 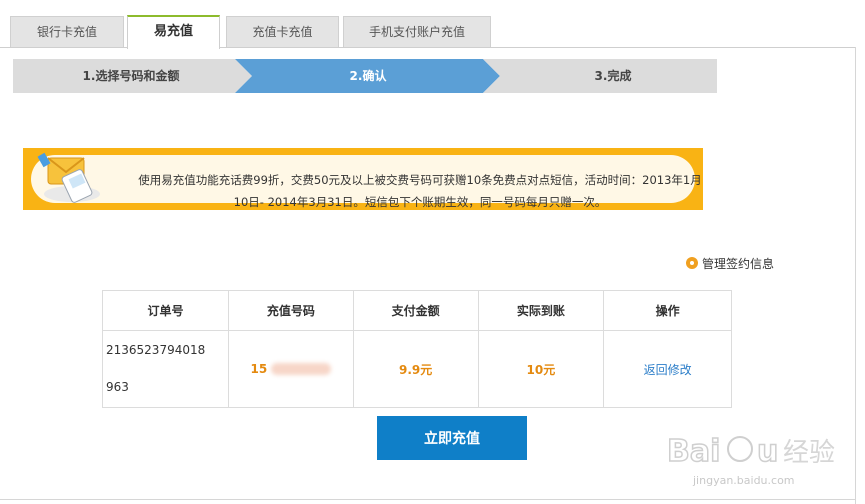 What do you see at coordinates (131, 76) in the screenshot?
I see `step-1-select: 1.选择号码和金额` at bounding box center [131, 76].